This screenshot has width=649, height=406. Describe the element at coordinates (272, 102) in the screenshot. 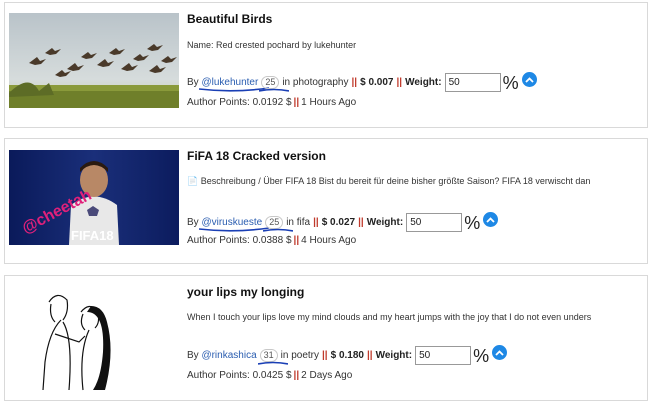

I see `author-points: Author Points: 0.0192 $ || 1 Hours Ago` at that location.